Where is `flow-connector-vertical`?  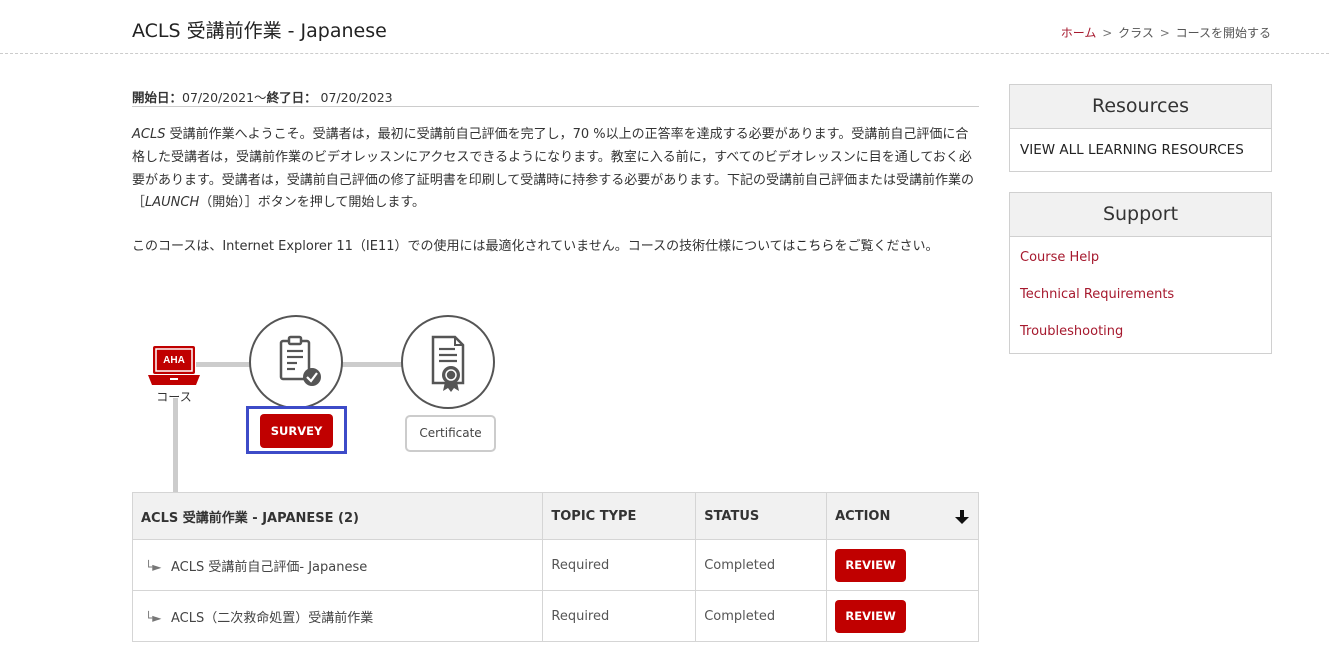
flow-connector-vertical is located at coordinates (175, 446).